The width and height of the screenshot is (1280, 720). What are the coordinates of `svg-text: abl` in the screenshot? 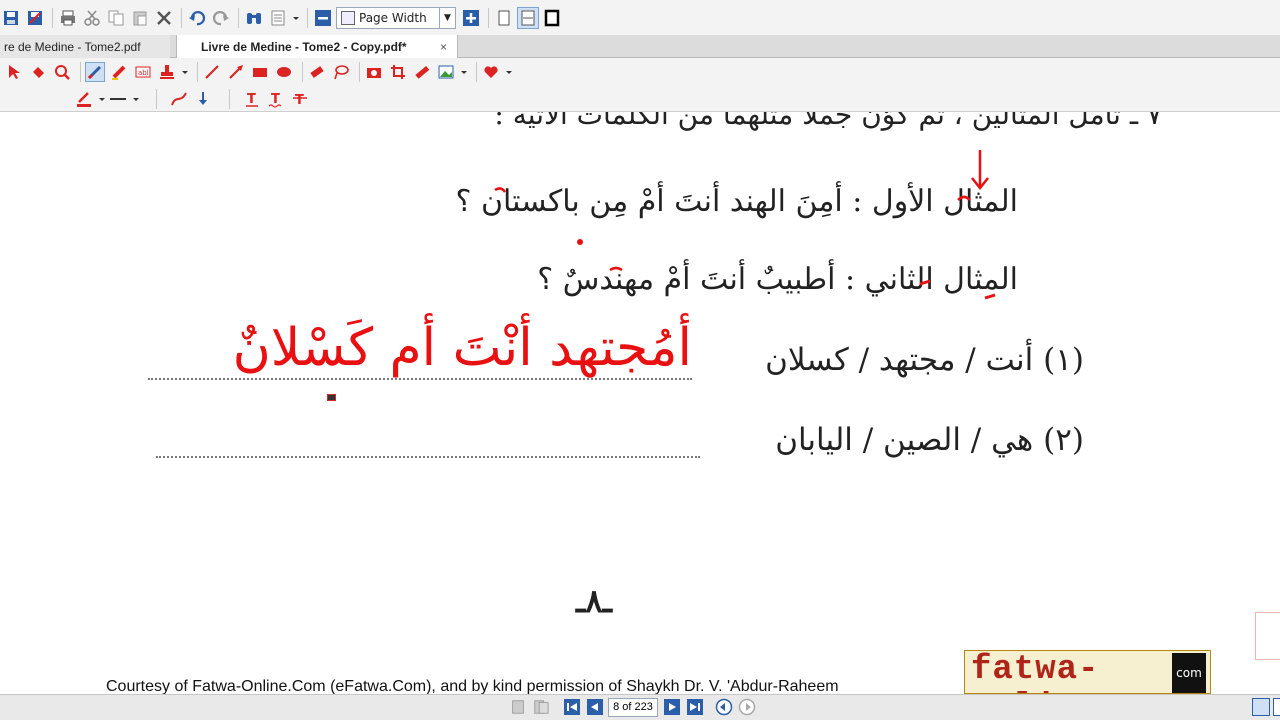 It's located at (143, 73).